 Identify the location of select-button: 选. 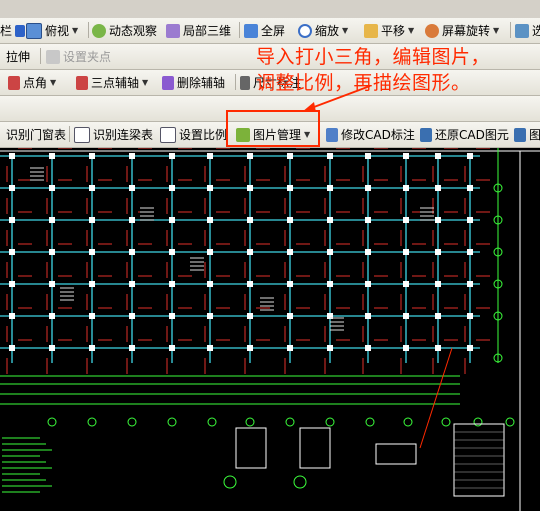
(527, 30).